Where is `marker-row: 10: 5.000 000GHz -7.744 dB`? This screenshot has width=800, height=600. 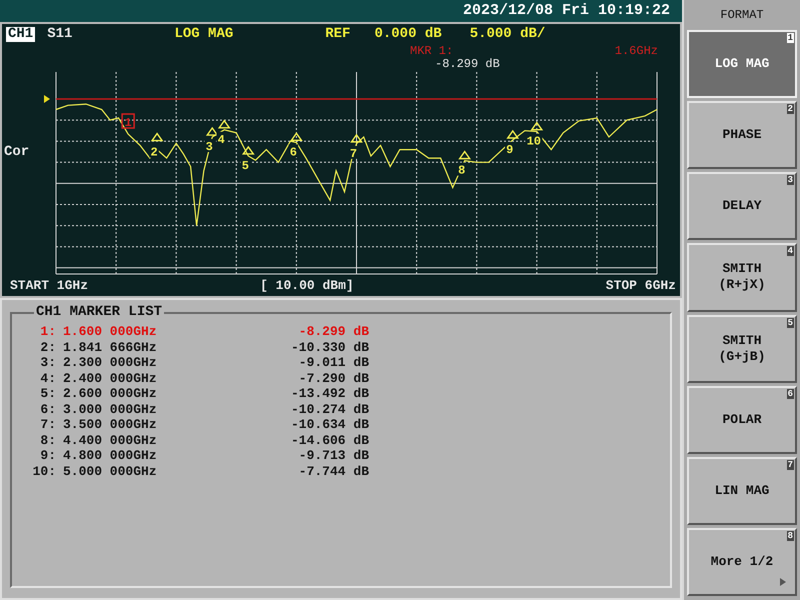 marker-row: 10: 5.000 000GHz -7.744 dB is located at coordinates (348, 471).